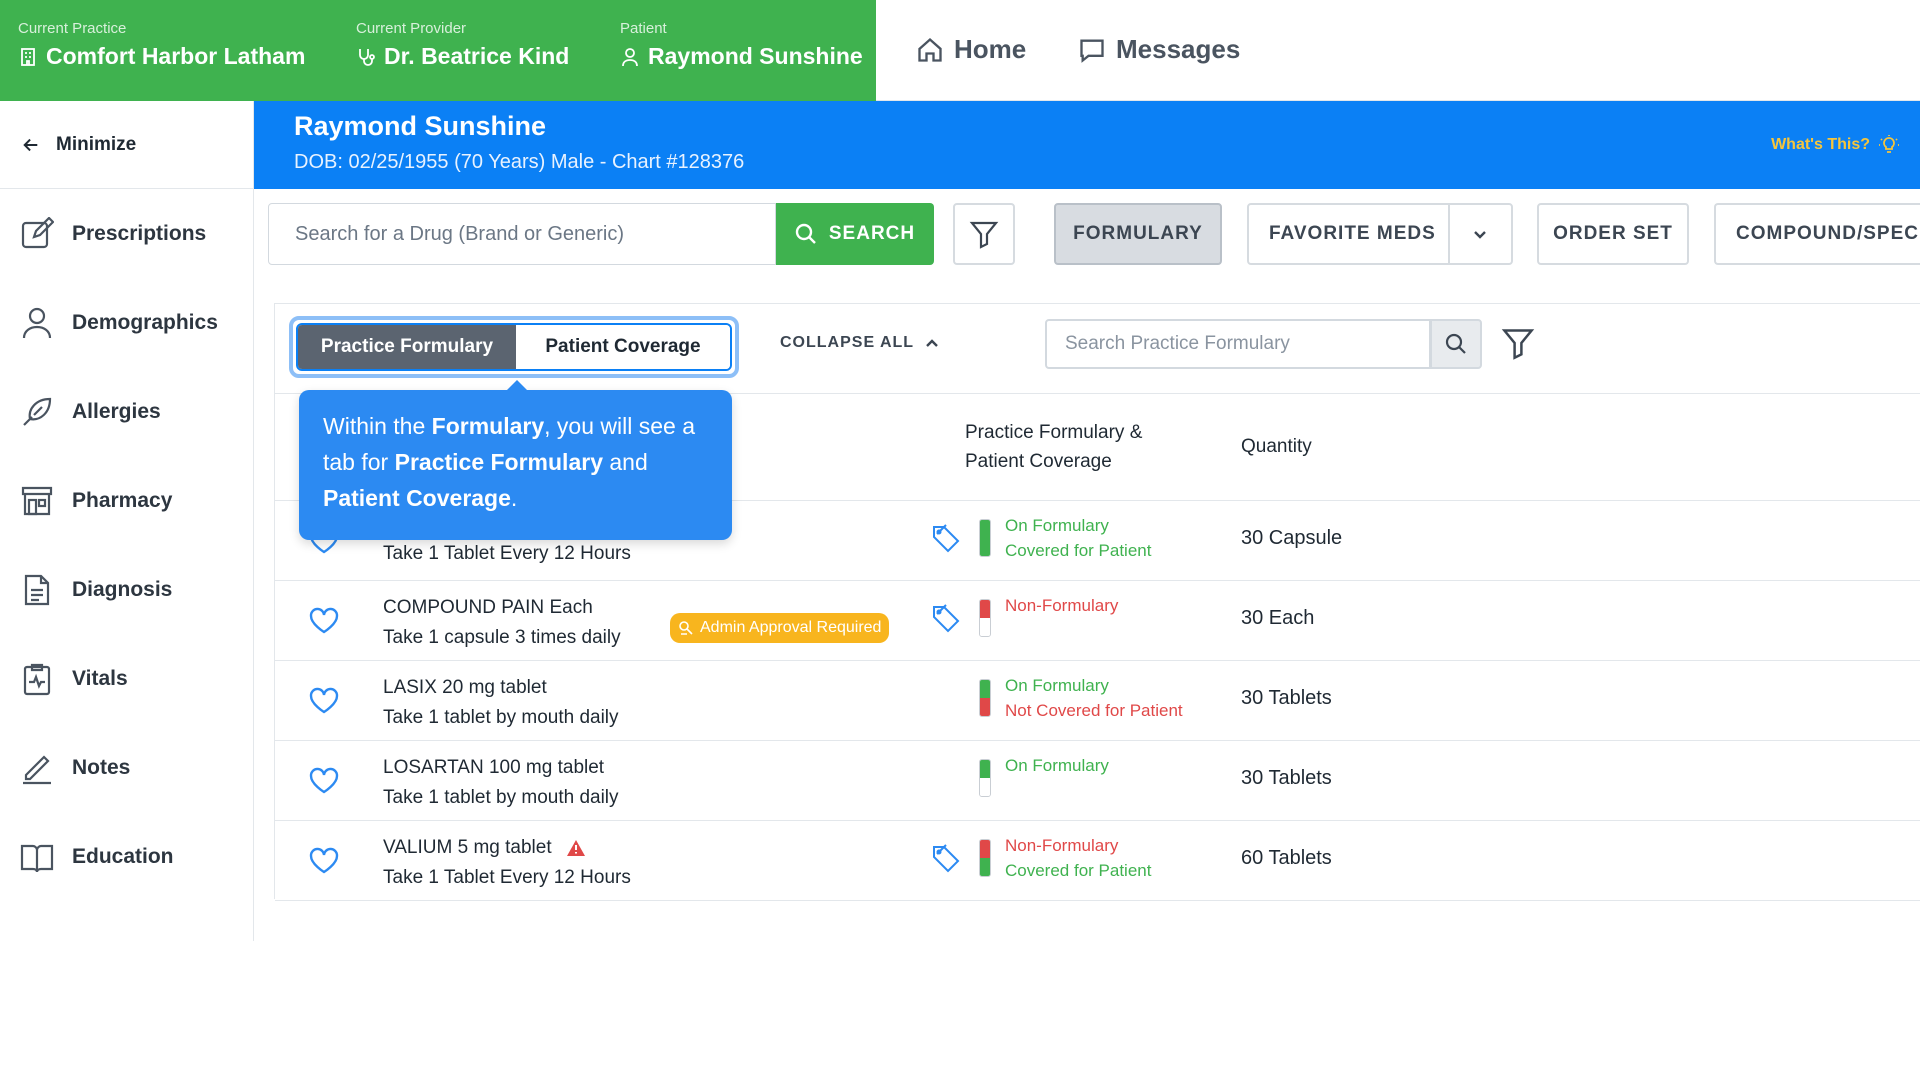 This screenshot has height=1080, width=1920. I want to click on sidebar-item-label: Demographics, so click(145, 322).